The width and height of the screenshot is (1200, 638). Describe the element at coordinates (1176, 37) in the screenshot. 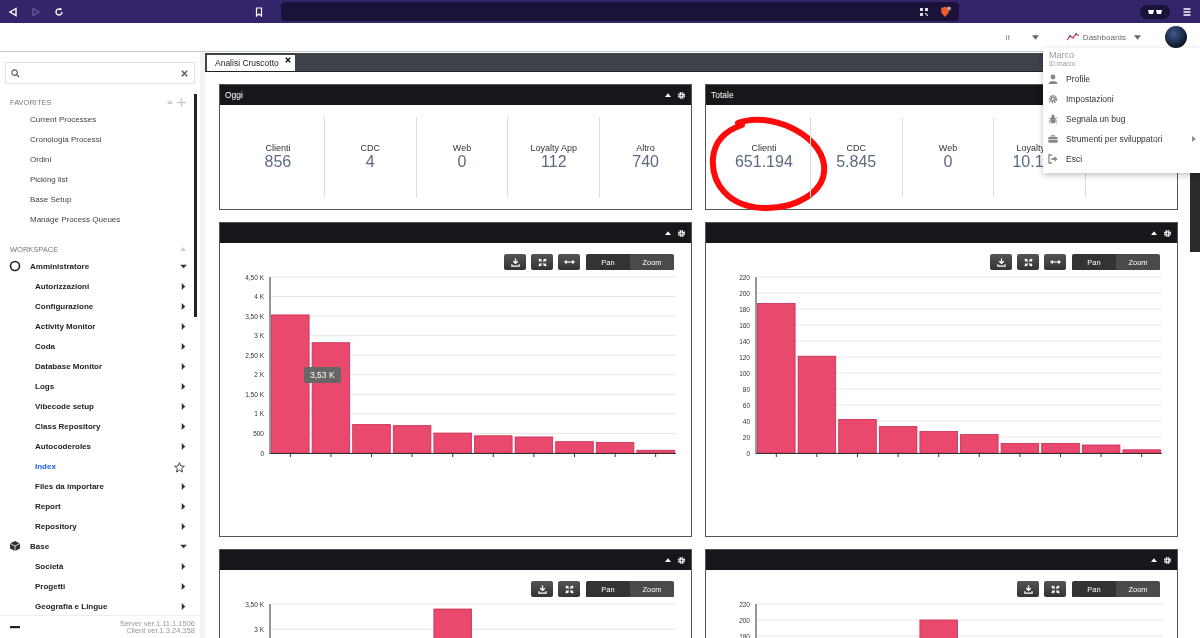

I see `avatar` at that location.